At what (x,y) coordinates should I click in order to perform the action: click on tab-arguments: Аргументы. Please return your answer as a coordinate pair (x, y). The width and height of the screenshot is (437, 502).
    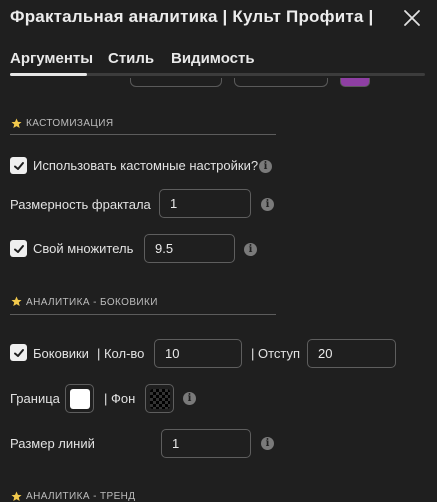
    Looking at the image, I should click on (51, 58).